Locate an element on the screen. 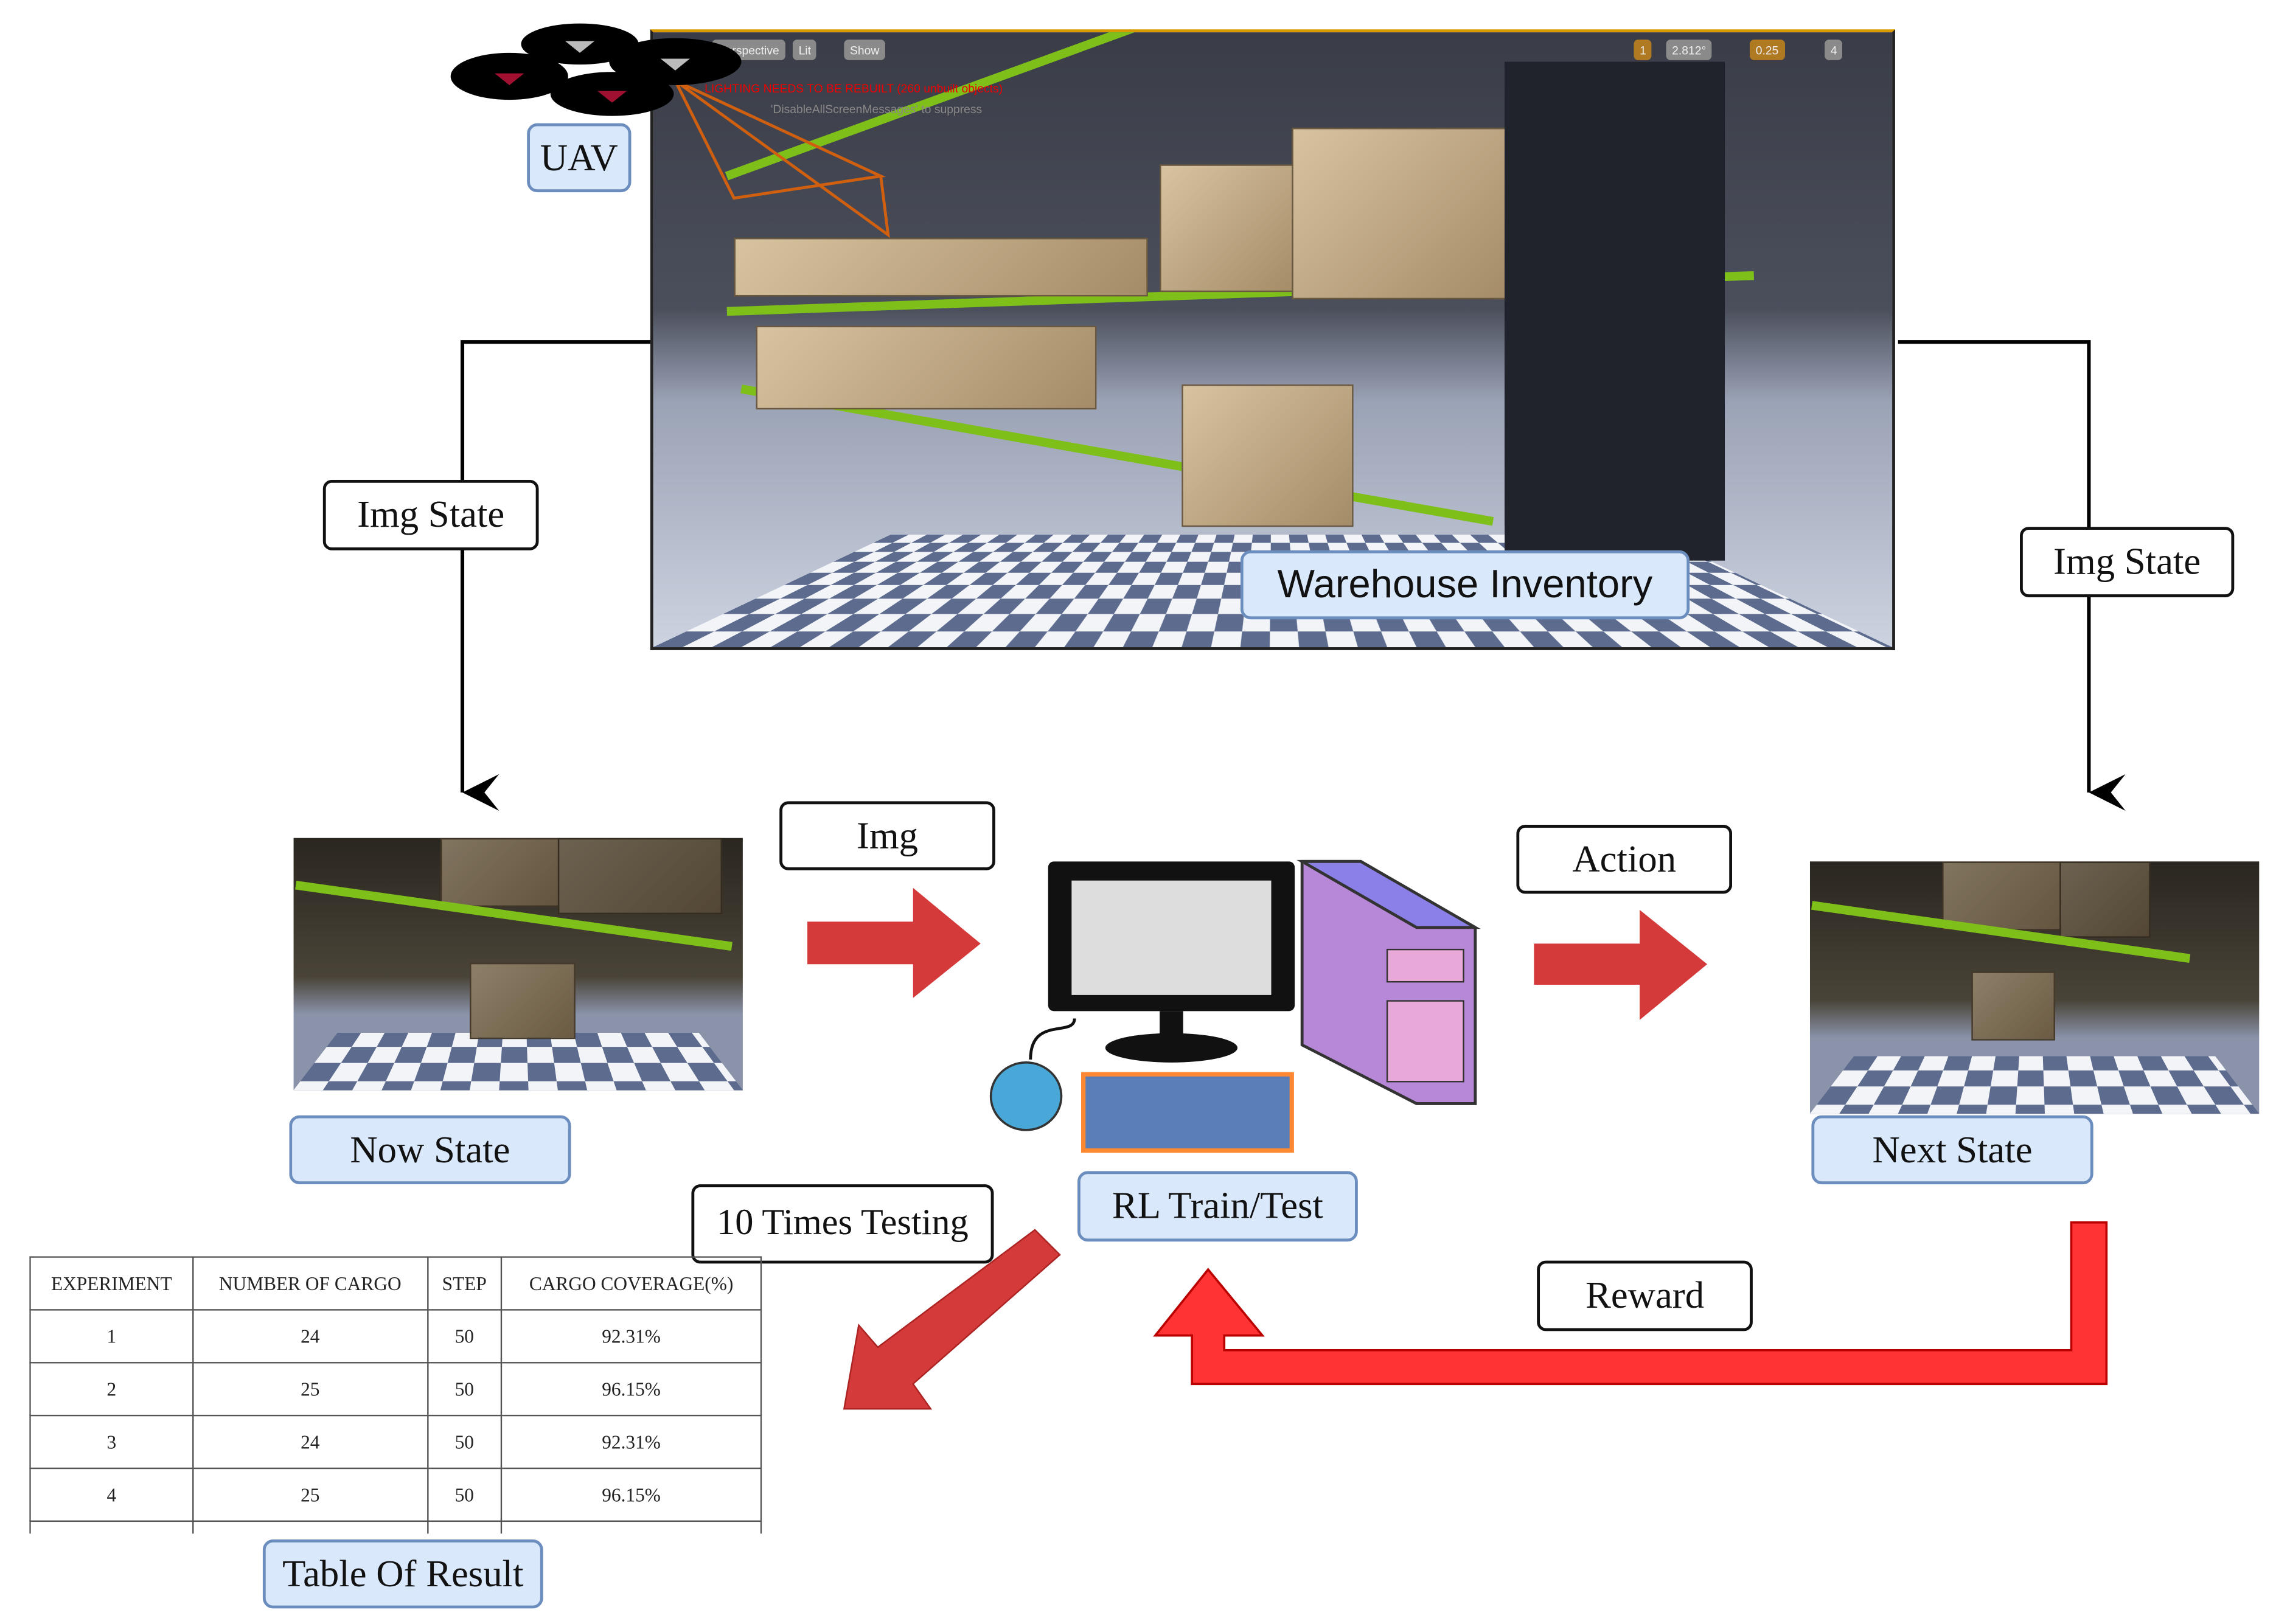 This screenshot has height=1624, width=2290. header-number-of-cargo: NUMBER OF CARGO is located at coordinates (310, 1283).